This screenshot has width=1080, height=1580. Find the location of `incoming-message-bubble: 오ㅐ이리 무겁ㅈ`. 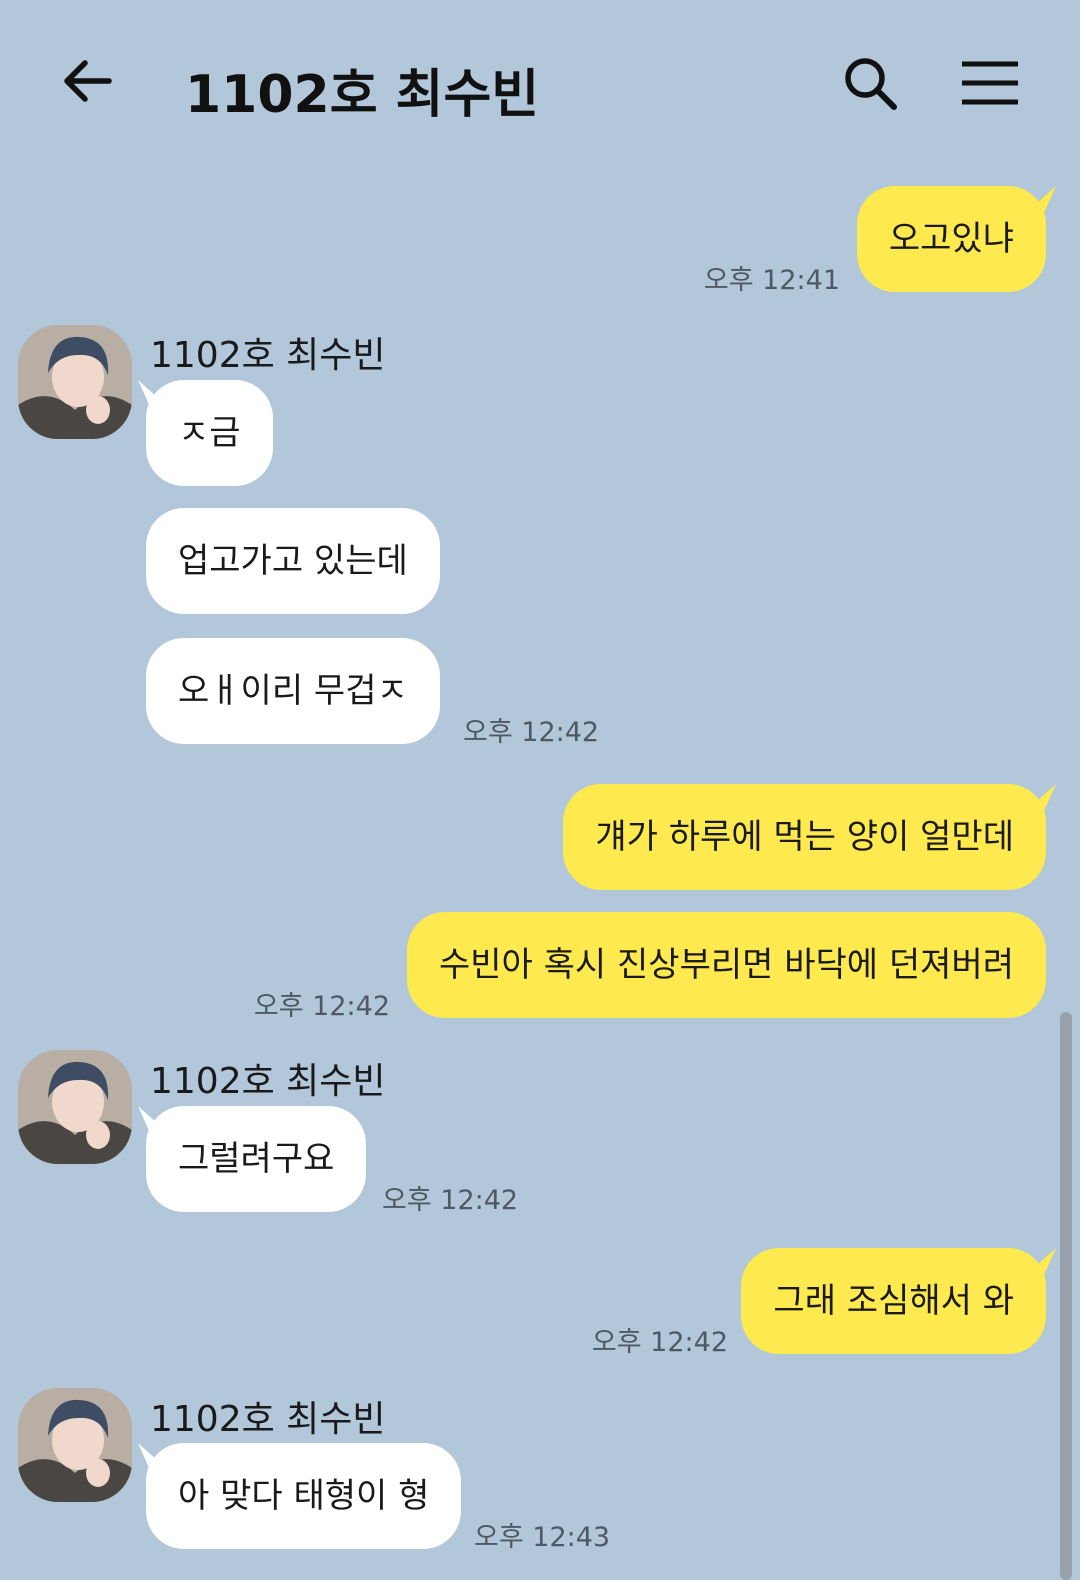

incoming-message-bubble: 오ㅐ이리 무겁ㅈ is located at coordinates (293, 691).